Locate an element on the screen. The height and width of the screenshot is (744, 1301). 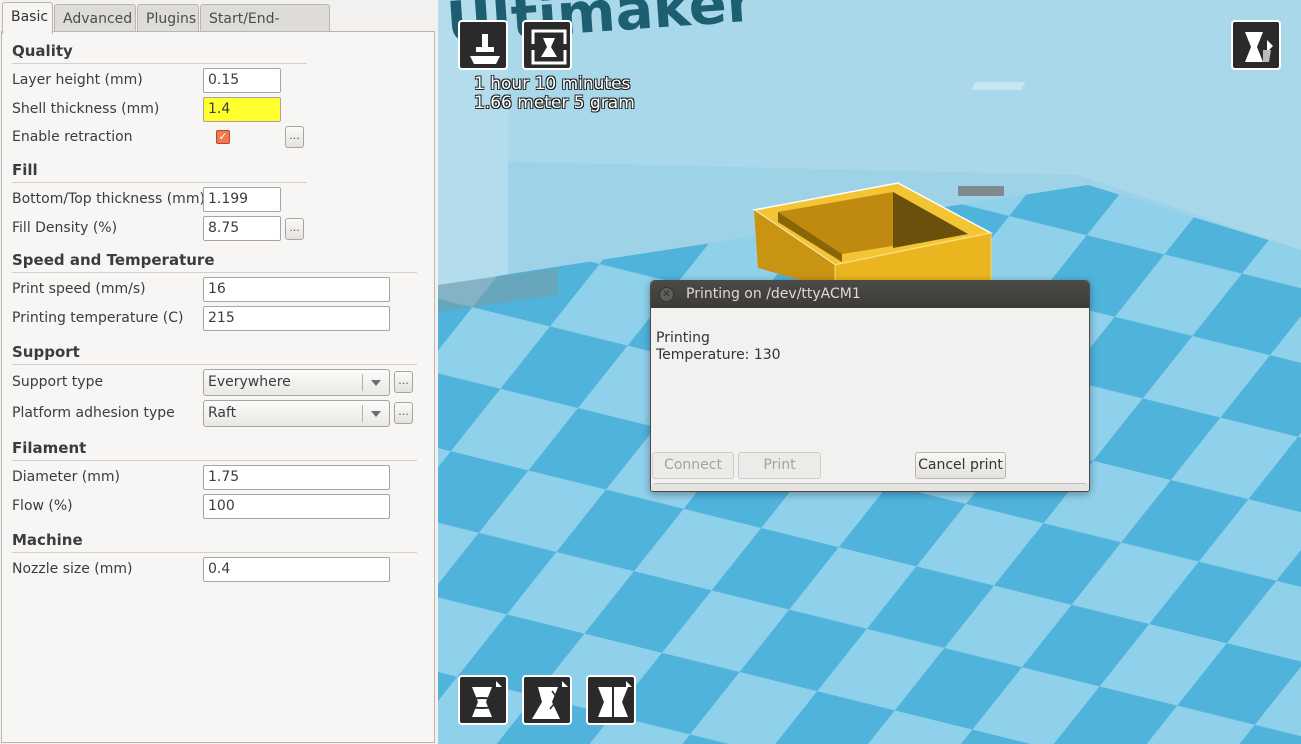
layer-height-label: Layer height (mm) is located at coordinates (77, 80).